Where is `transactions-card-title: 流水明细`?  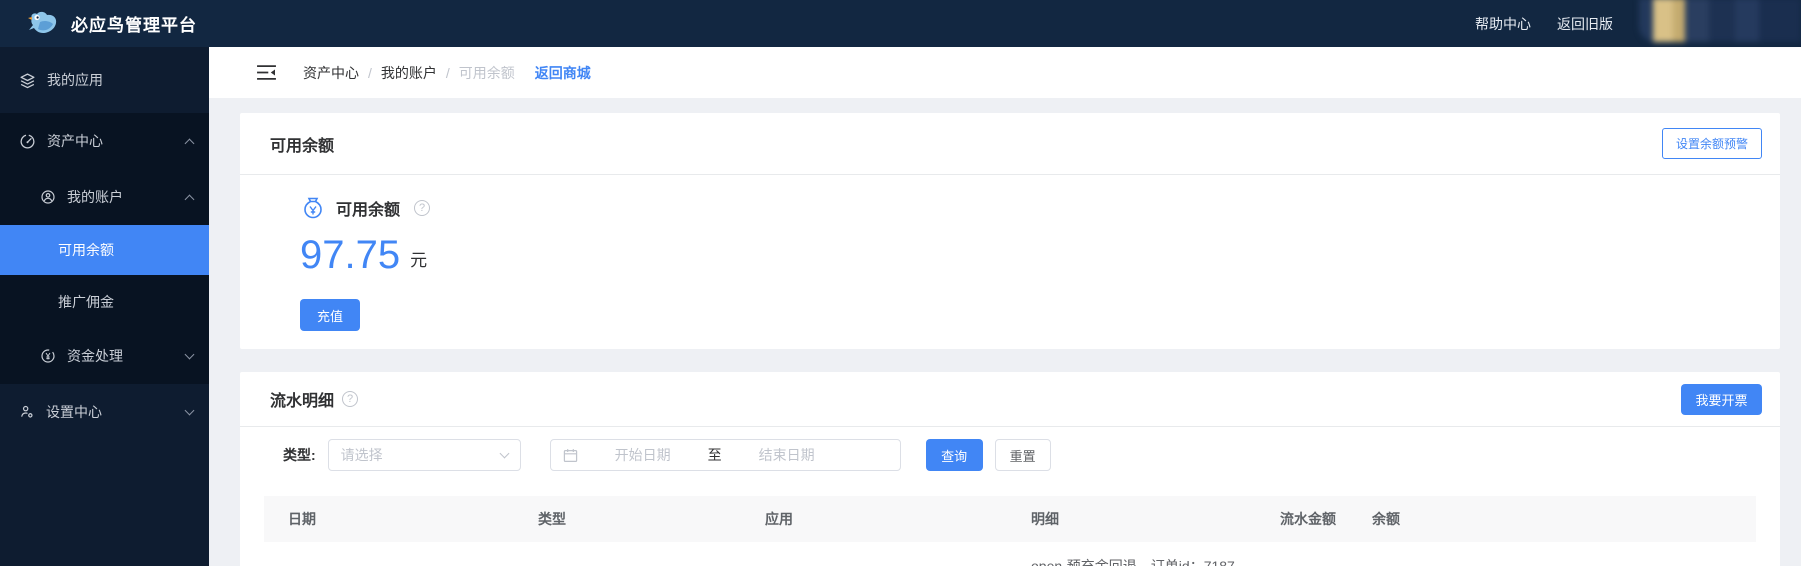
transactions-card-title: 流水明细 is located at coordinates (302, 401).